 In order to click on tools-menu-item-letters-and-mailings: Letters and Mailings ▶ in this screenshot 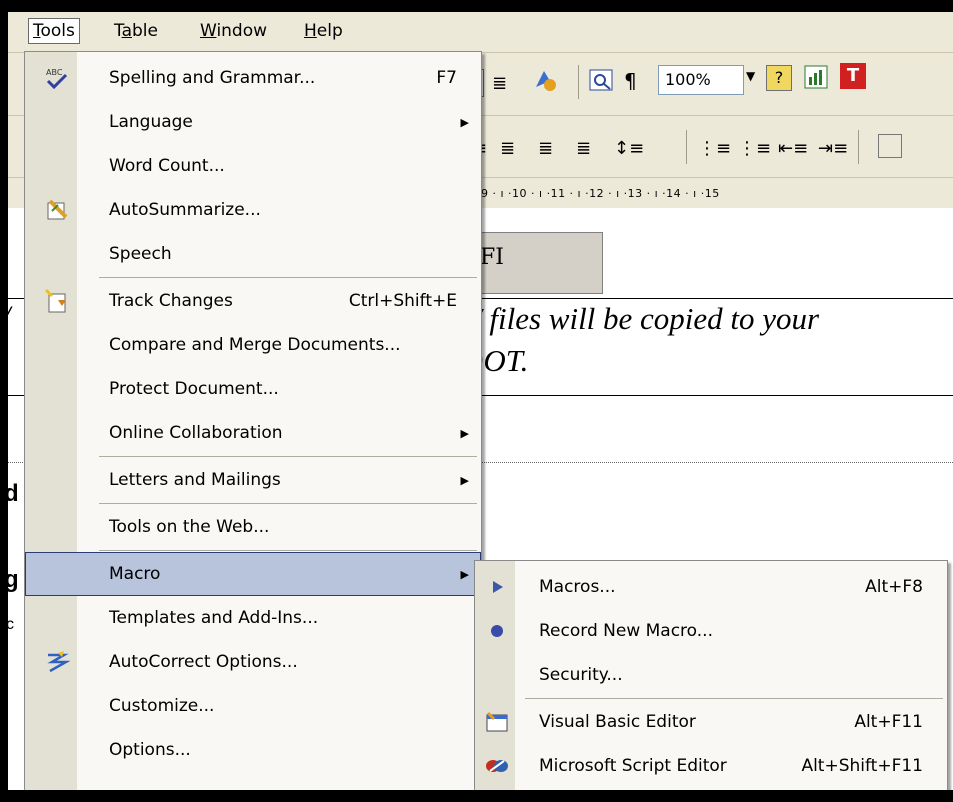, I will do `click(253, 480)`.